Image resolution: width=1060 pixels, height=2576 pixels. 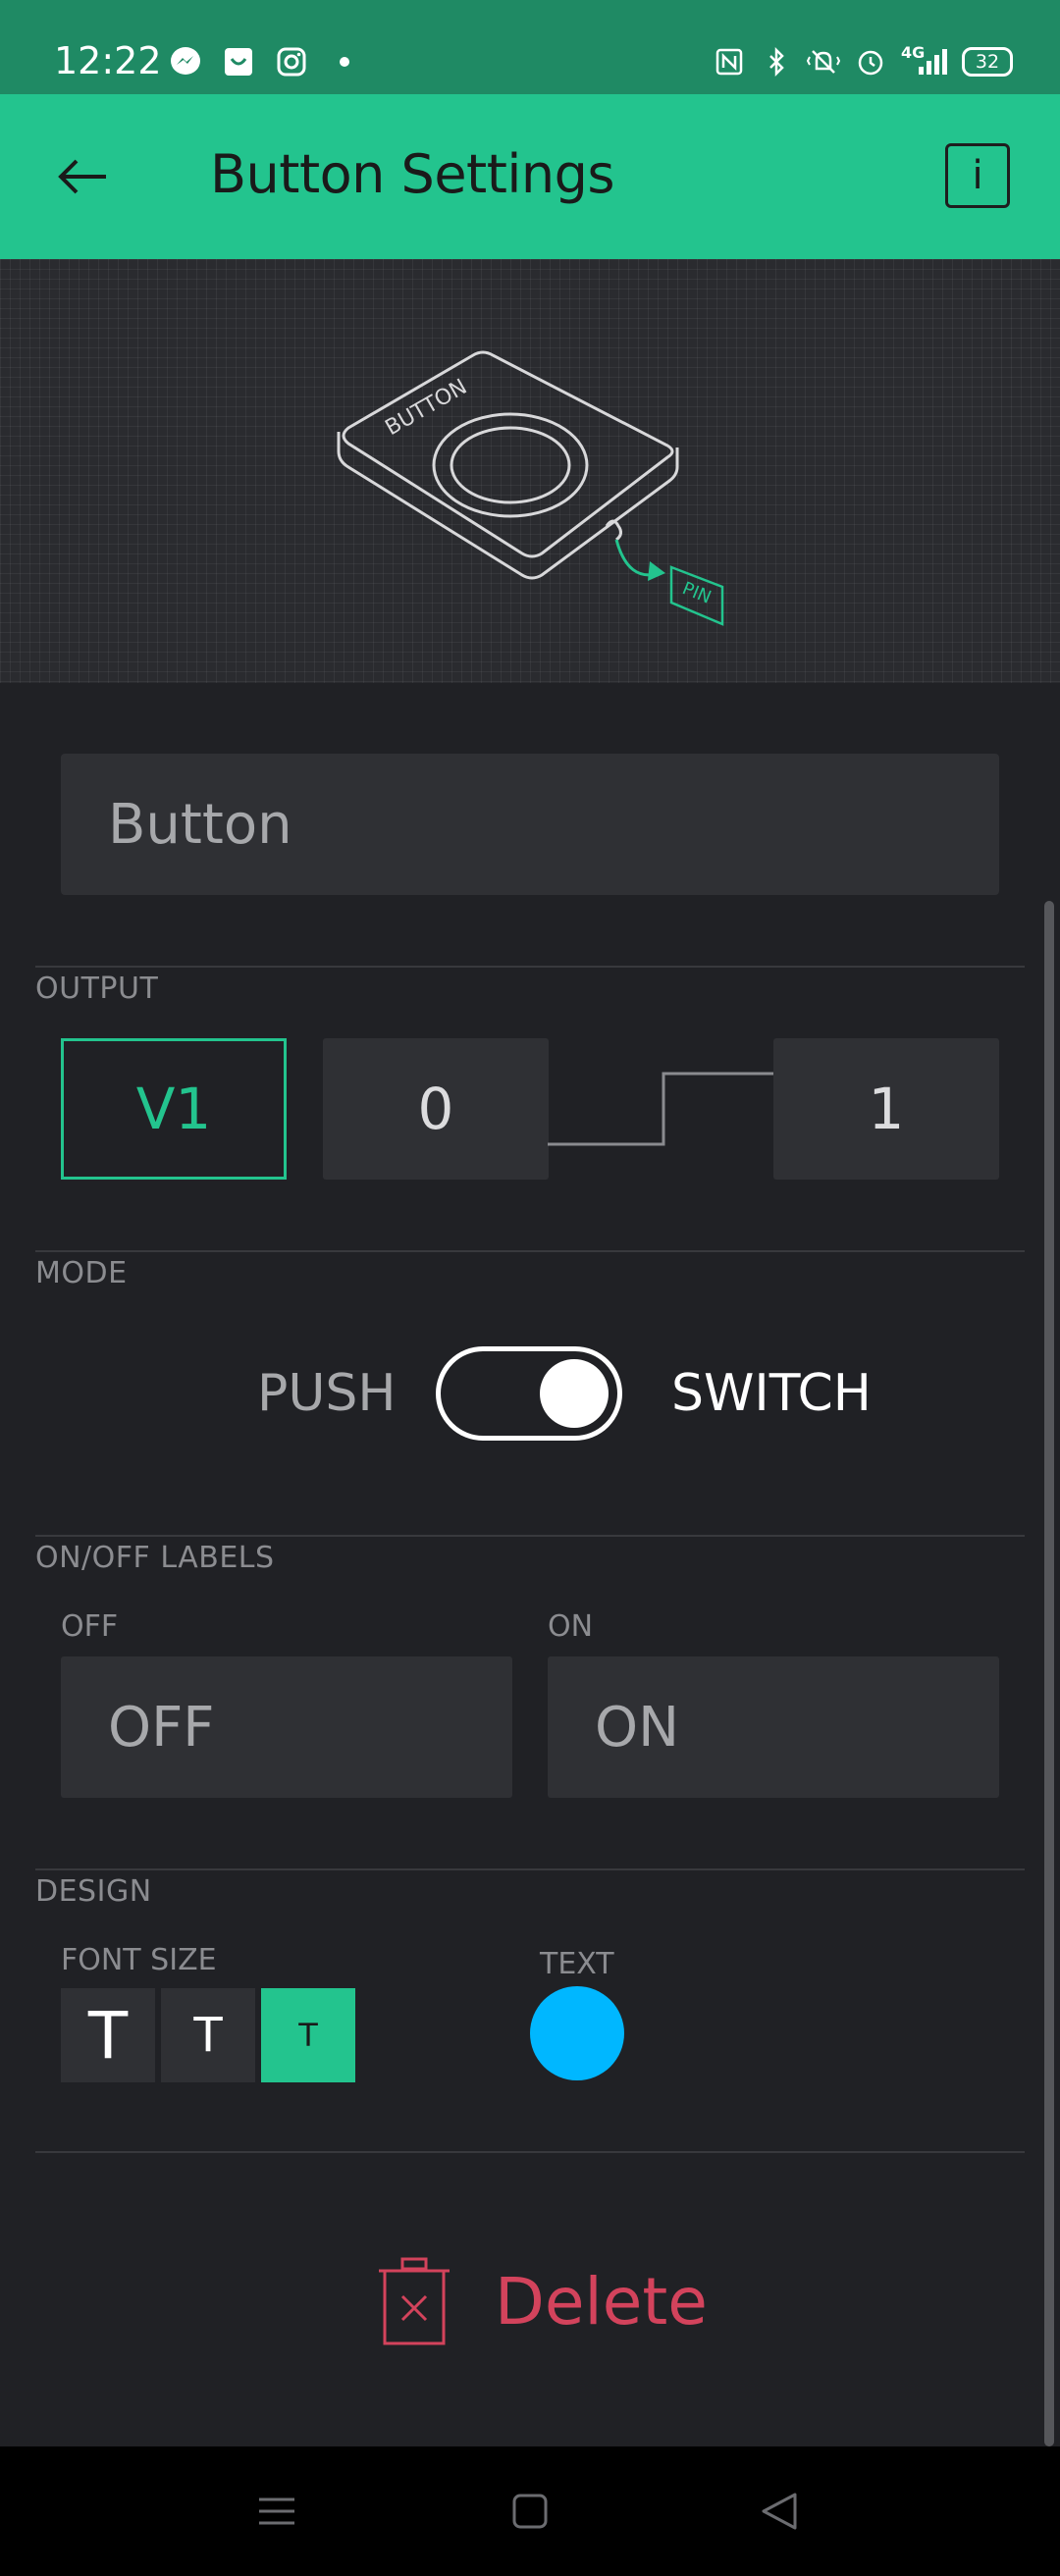 I want to click on system-icons: 4G 32, so click(x=863, y=61).